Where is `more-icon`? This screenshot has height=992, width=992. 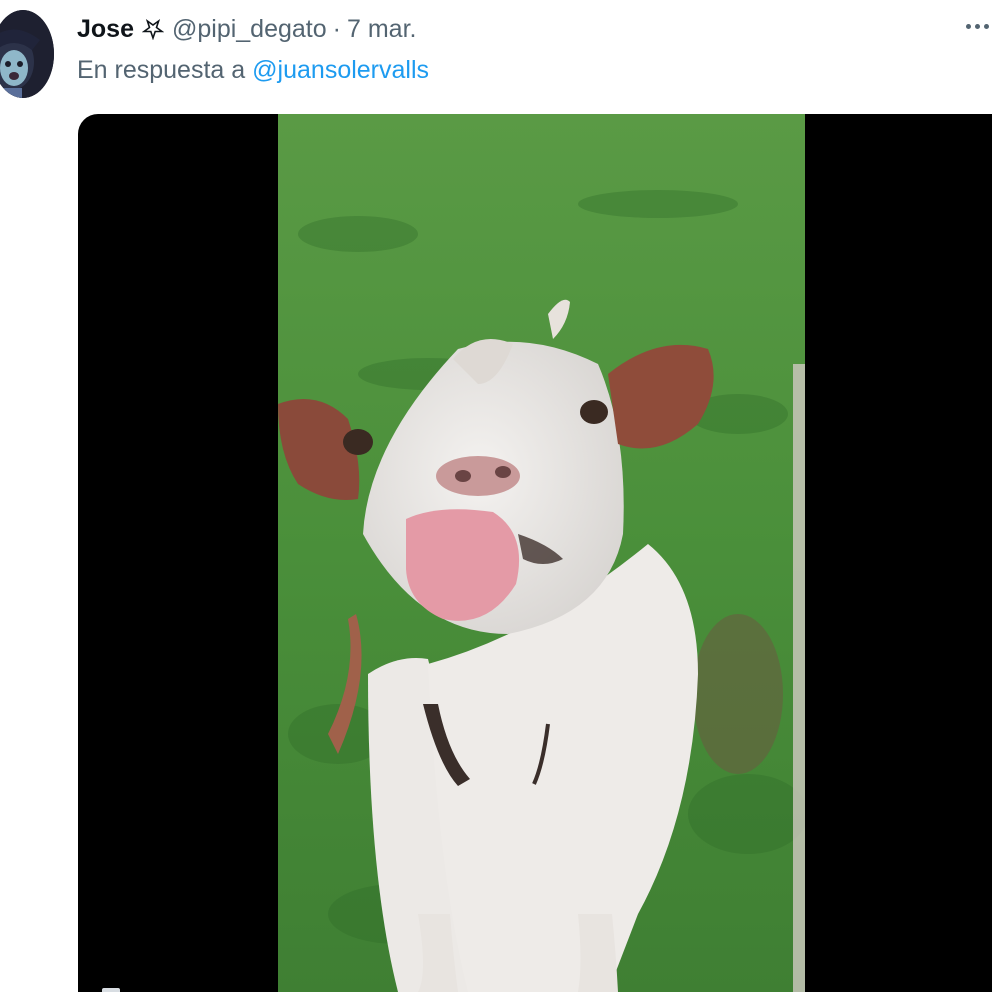 more-icon is located at coordinates (978, 28).